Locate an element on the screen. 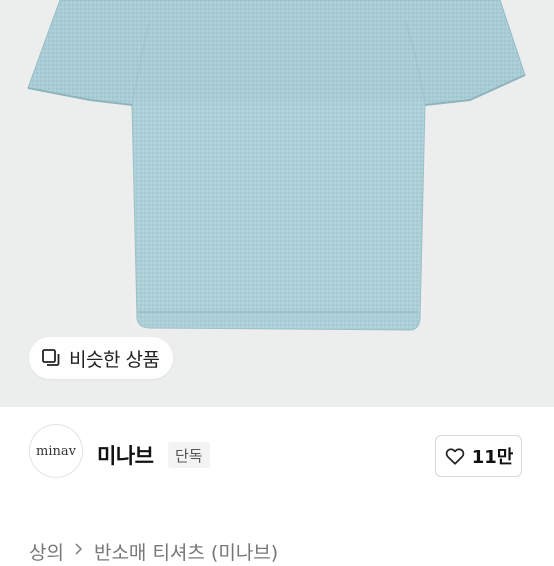 Image resolution: width=554 pixels, height=566 pixels. copy-icon is located at coordinates (51, 358).